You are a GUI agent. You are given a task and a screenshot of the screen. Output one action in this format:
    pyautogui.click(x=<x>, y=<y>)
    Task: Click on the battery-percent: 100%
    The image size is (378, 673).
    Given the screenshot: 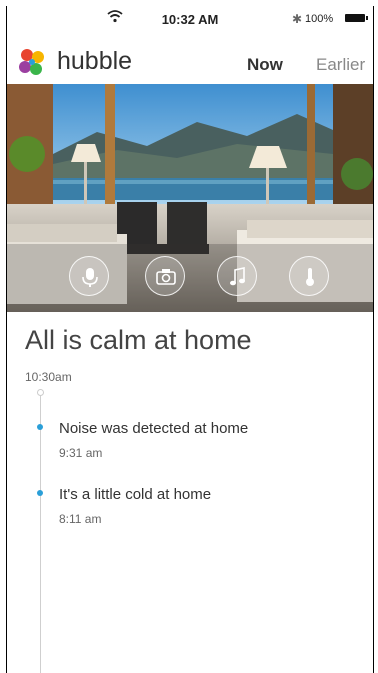 What is the action you would take?
    pyautogui.click(x=319, y=19)
    